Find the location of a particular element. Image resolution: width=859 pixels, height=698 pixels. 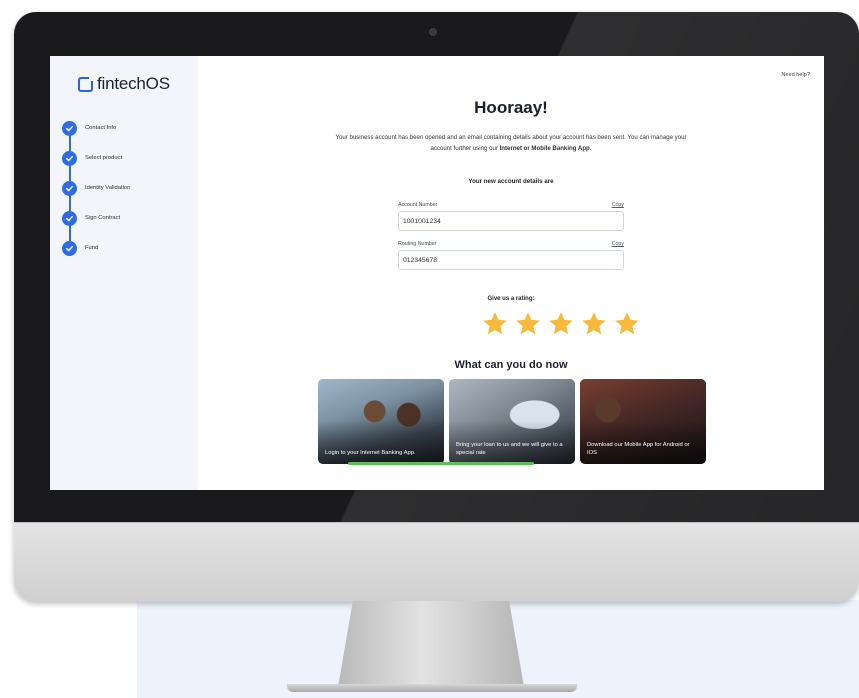

rating-label: Give us a rating: is located at coordinates (511, 299).